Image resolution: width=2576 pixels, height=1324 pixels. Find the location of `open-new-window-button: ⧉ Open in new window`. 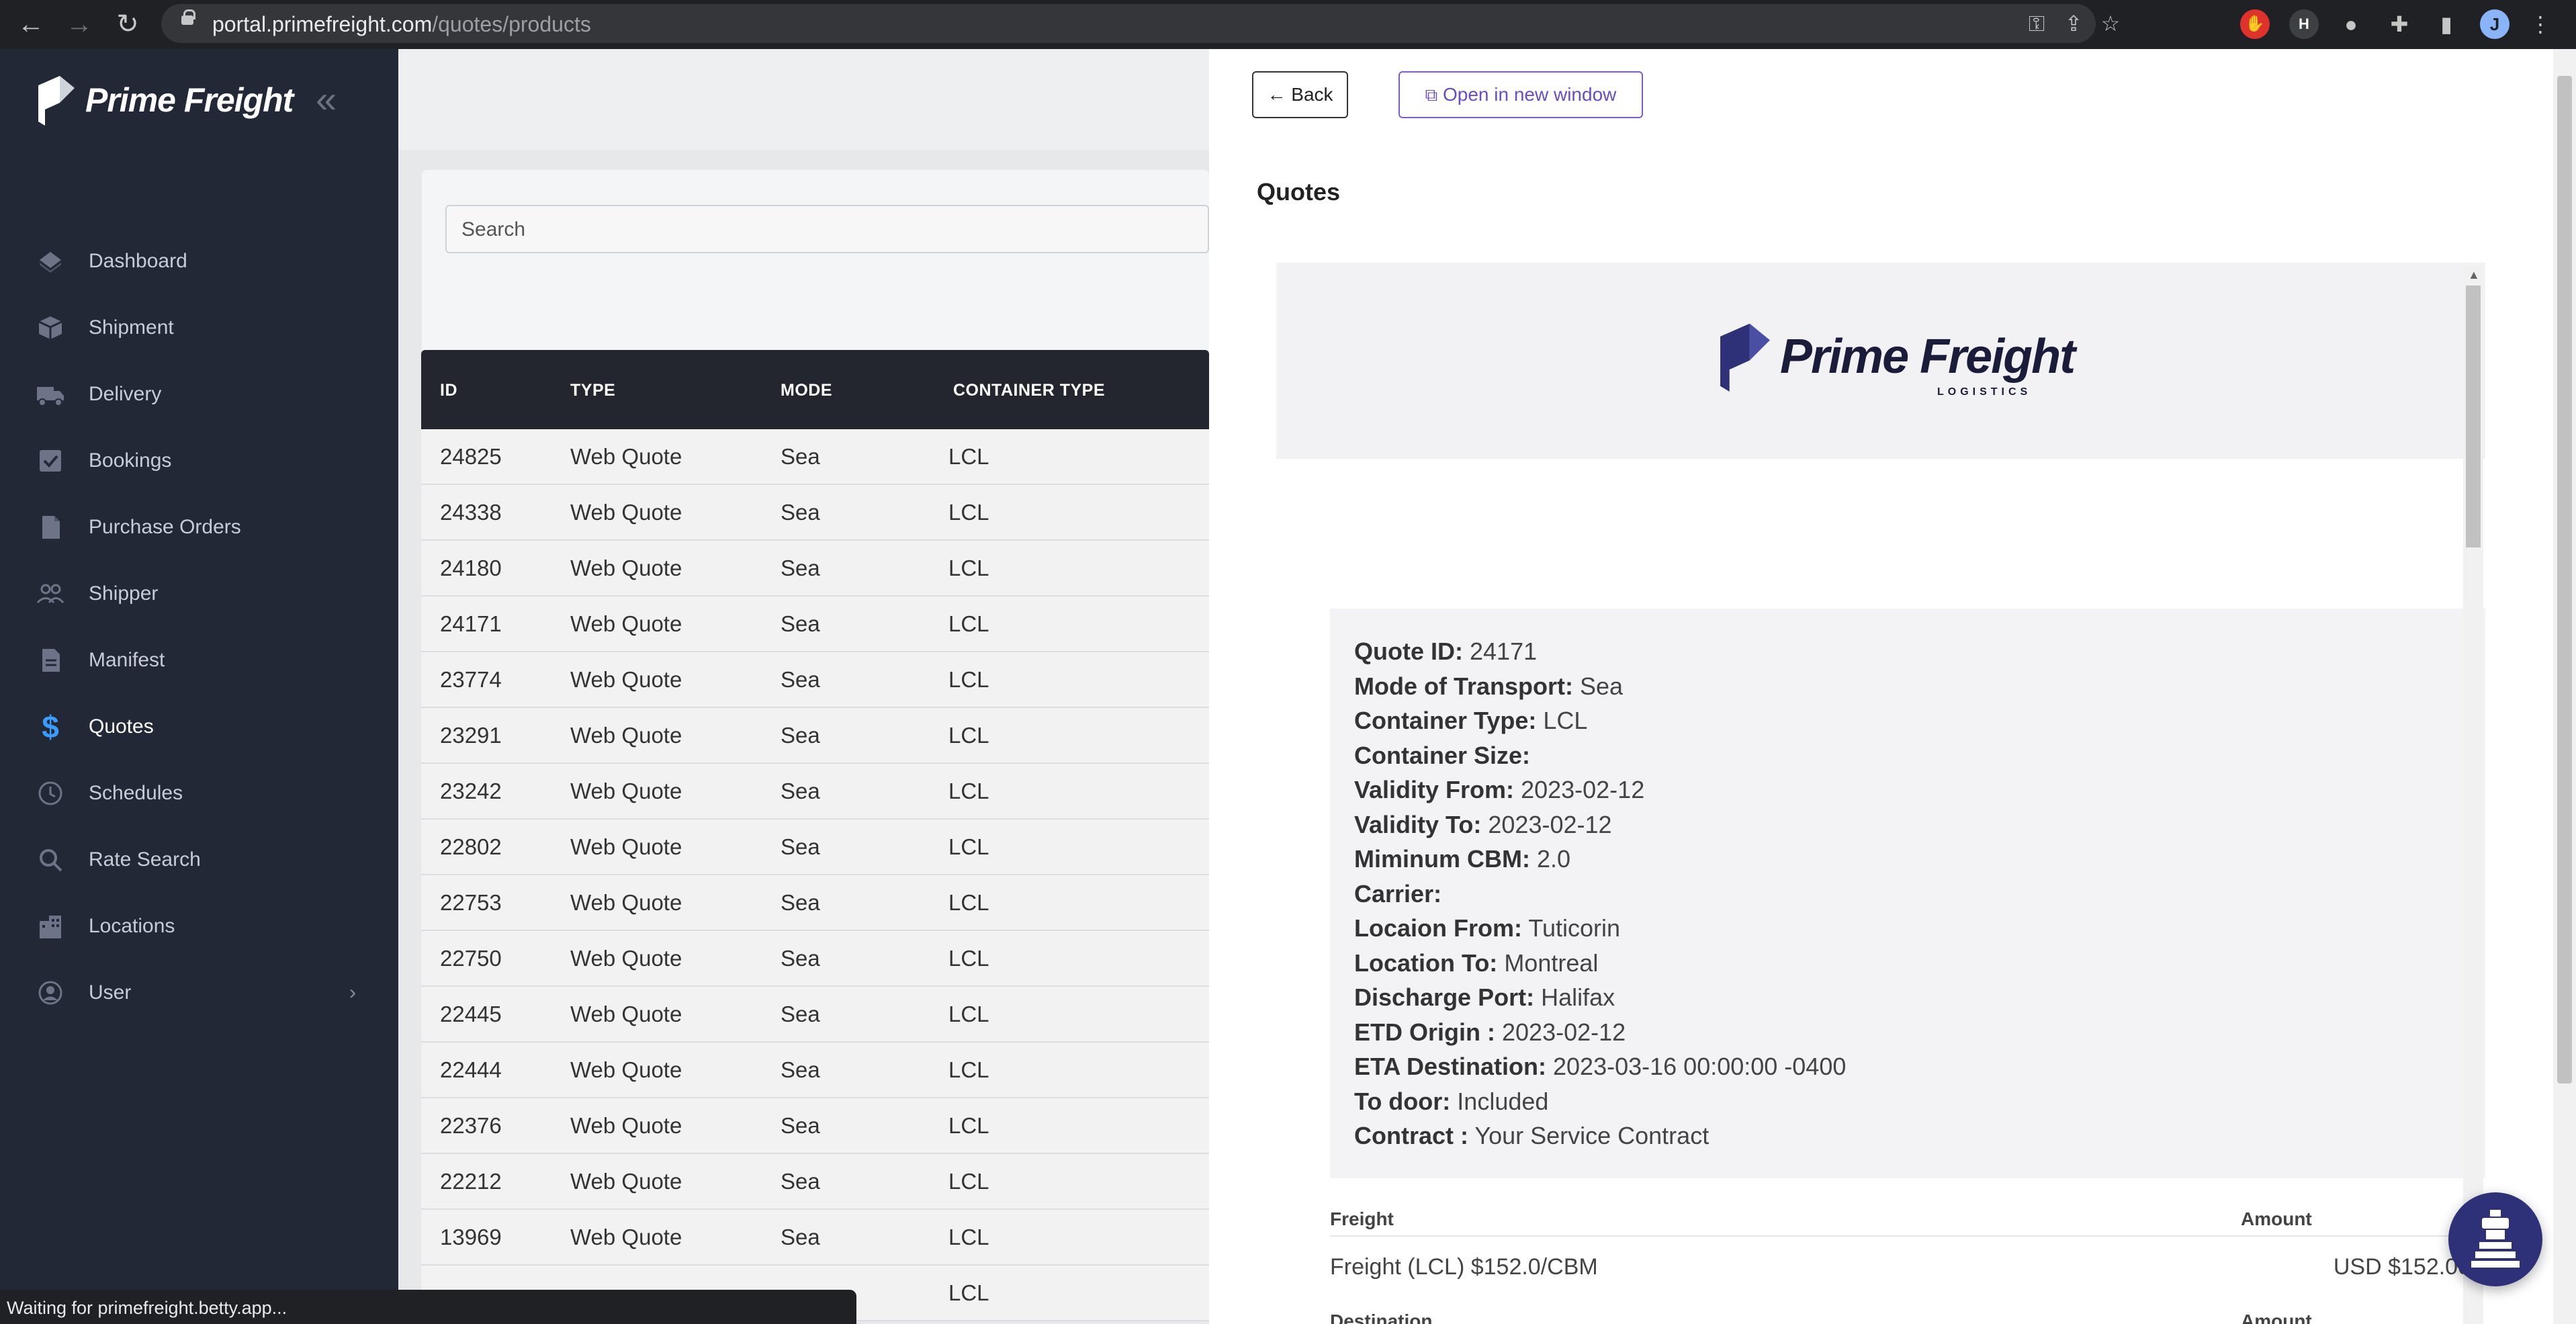

open-new-window-button: ⧉ Open in new window is located at coordinates (1521, 94).